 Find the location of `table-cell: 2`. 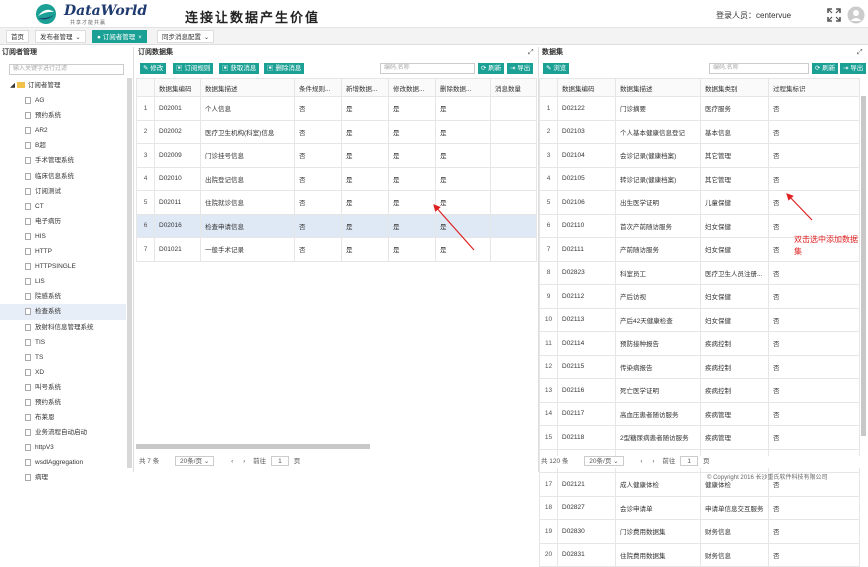

table-cell: 2 is located at coordinates (548, 131).